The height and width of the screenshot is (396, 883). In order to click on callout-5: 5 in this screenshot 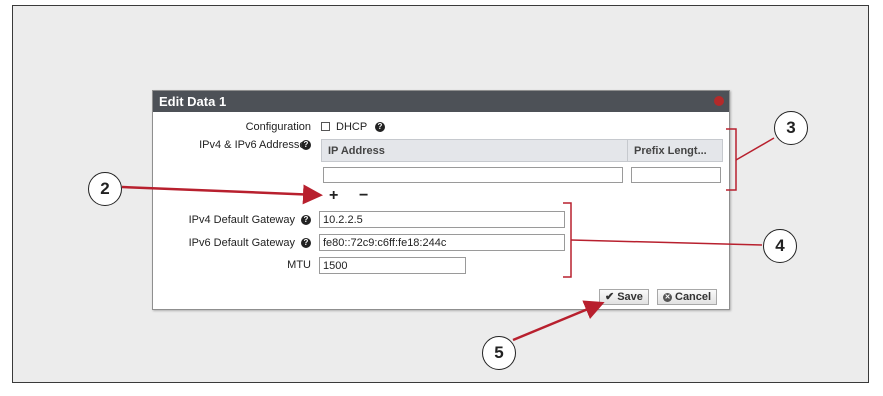, I will do `click(499, 353)`.